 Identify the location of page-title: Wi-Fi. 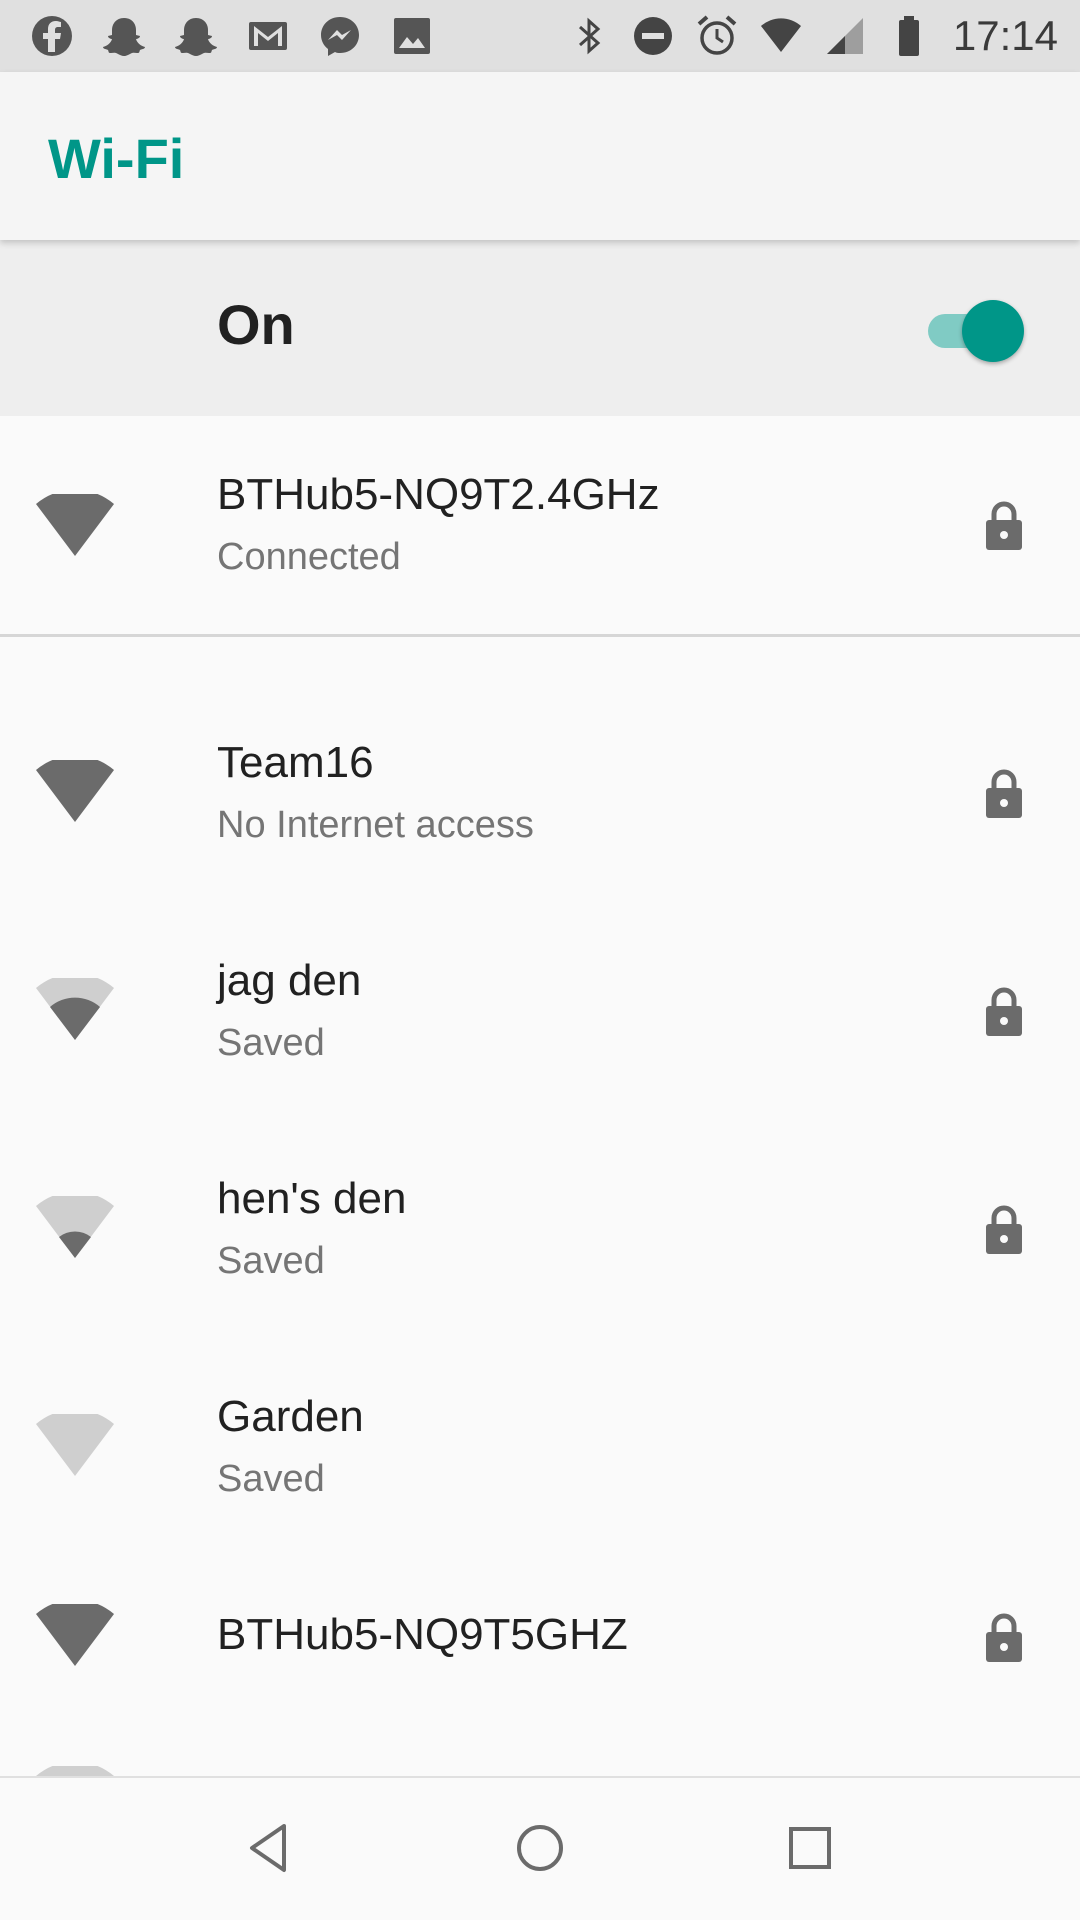
(116, 158).